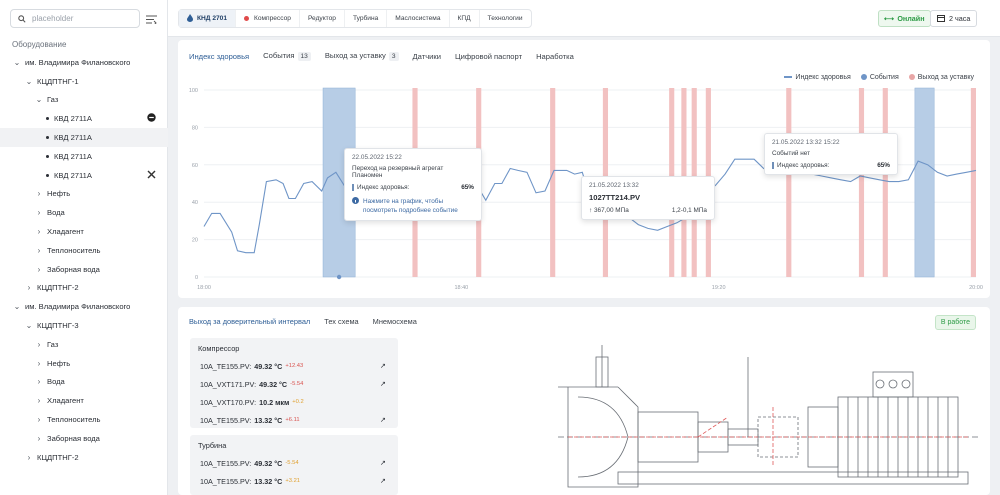 The height and width of the screenshot is (495, 1000). Describe the element at coordinates (212, 445) in the screenshot. I see `group-title: Турбина` at that location.